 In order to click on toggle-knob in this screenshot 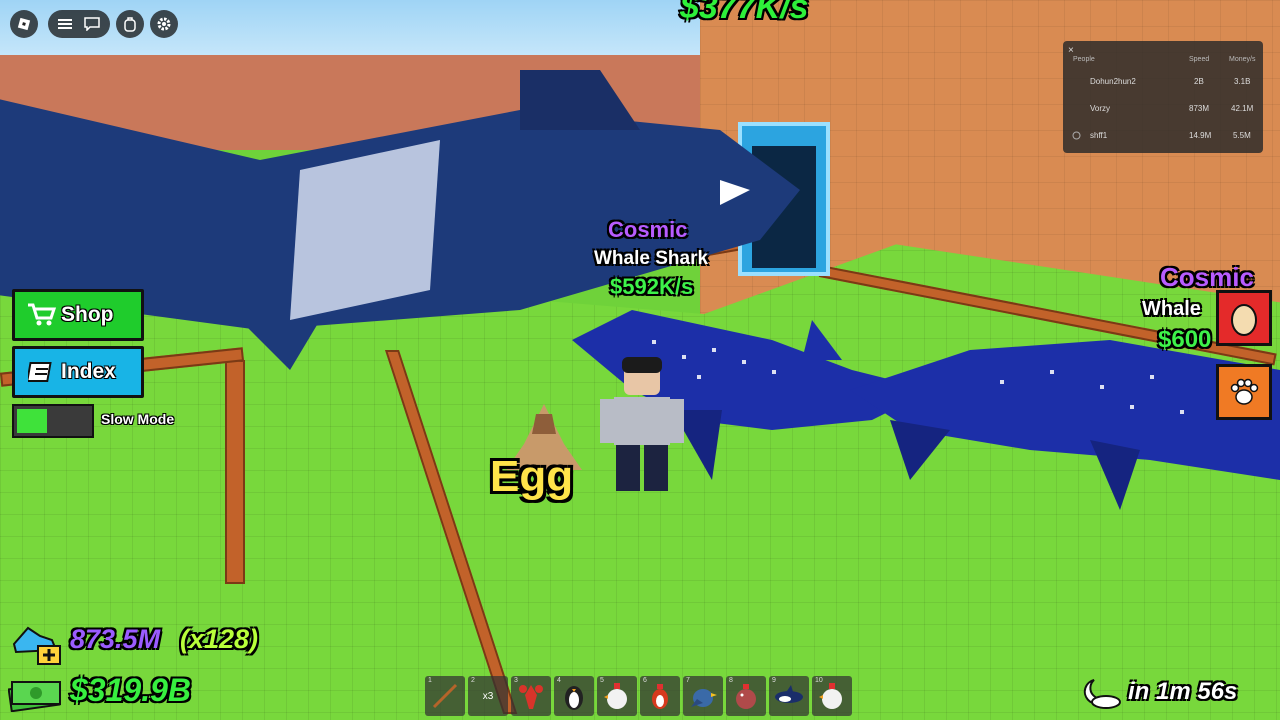, I will do `click(32, 421)`.